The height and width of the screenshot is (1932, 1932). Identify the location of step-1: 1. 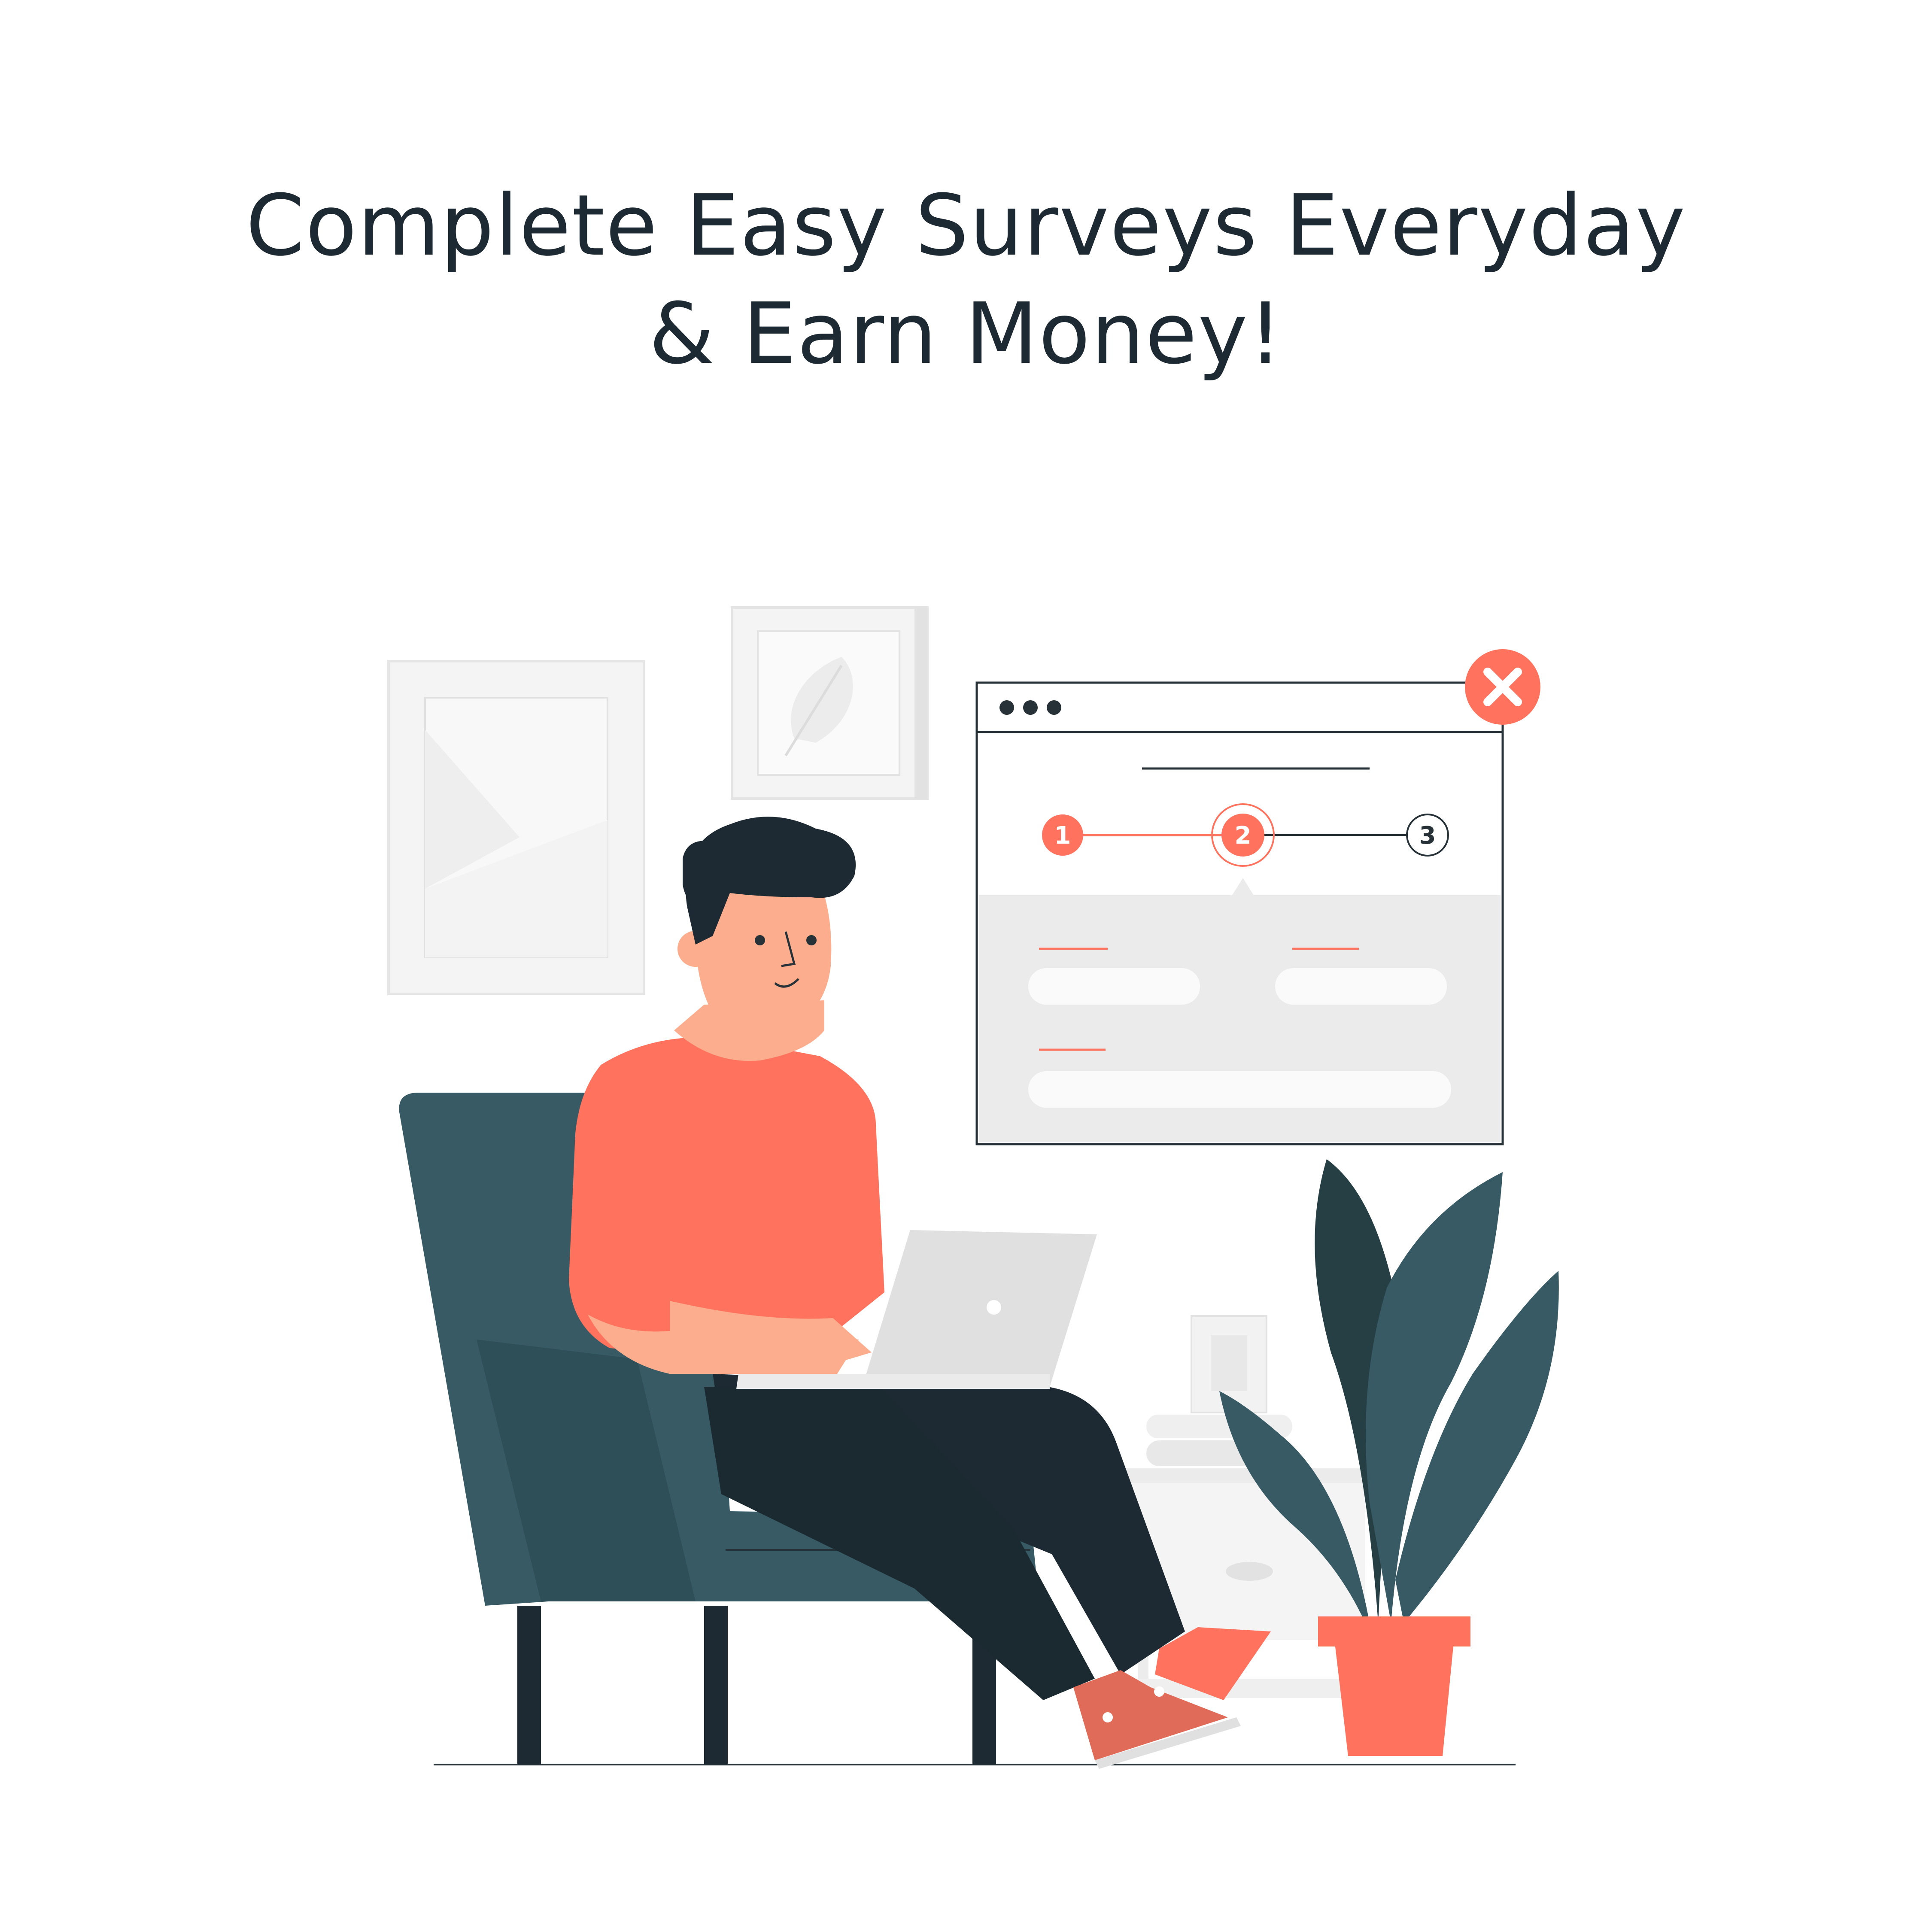
(1063, 835).